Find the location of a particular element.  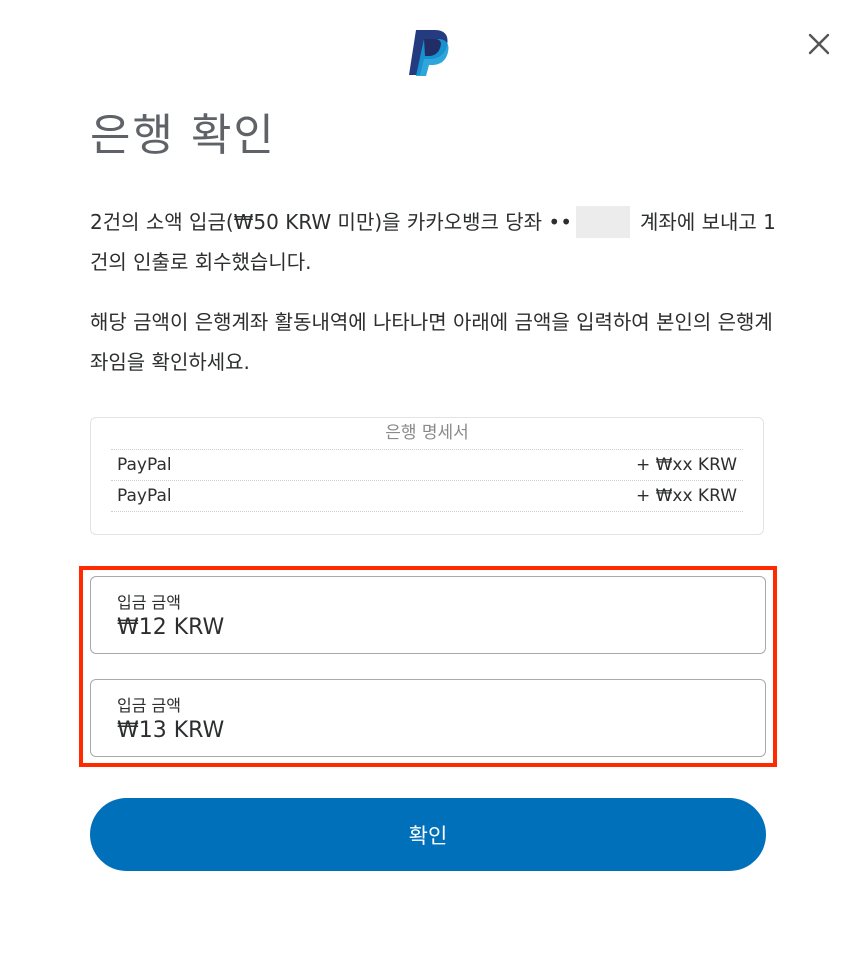

deposit-amount-field-2: 입금 금액 is located at coordinates (428, 718).